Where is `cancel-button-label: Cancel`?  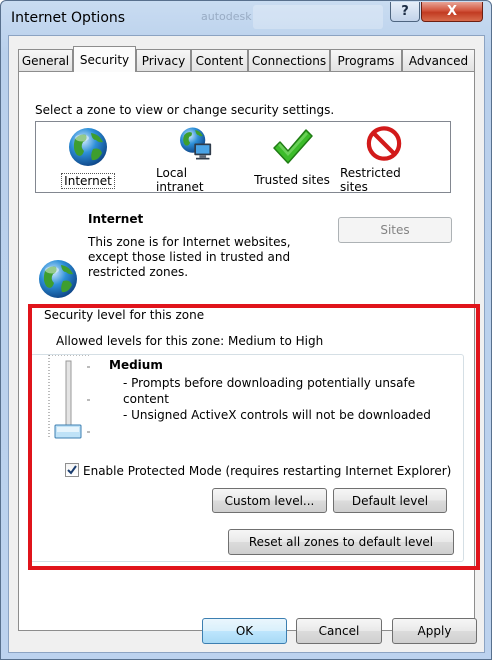 cancel-button-label: Cancel is located at coordinates (339, 631).